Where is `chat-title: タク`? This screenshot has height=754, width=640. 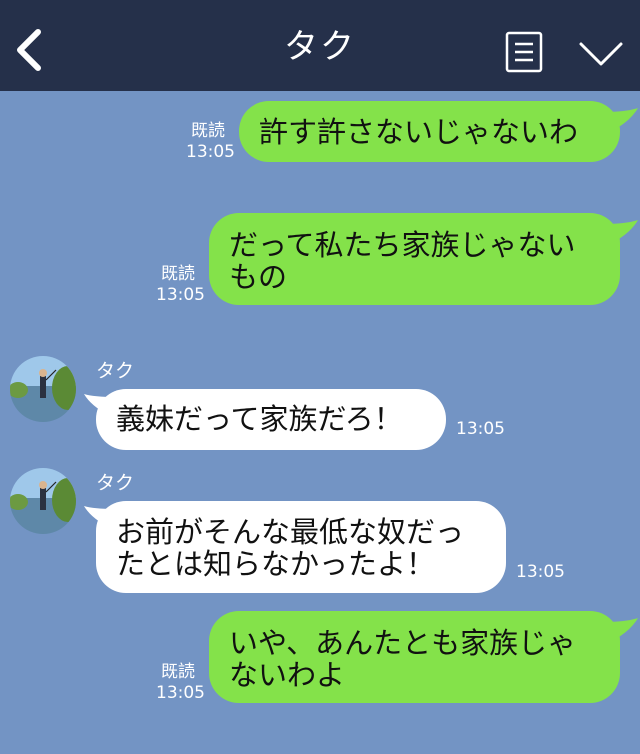 chat-title: タク is located at coordinates (320, 47).